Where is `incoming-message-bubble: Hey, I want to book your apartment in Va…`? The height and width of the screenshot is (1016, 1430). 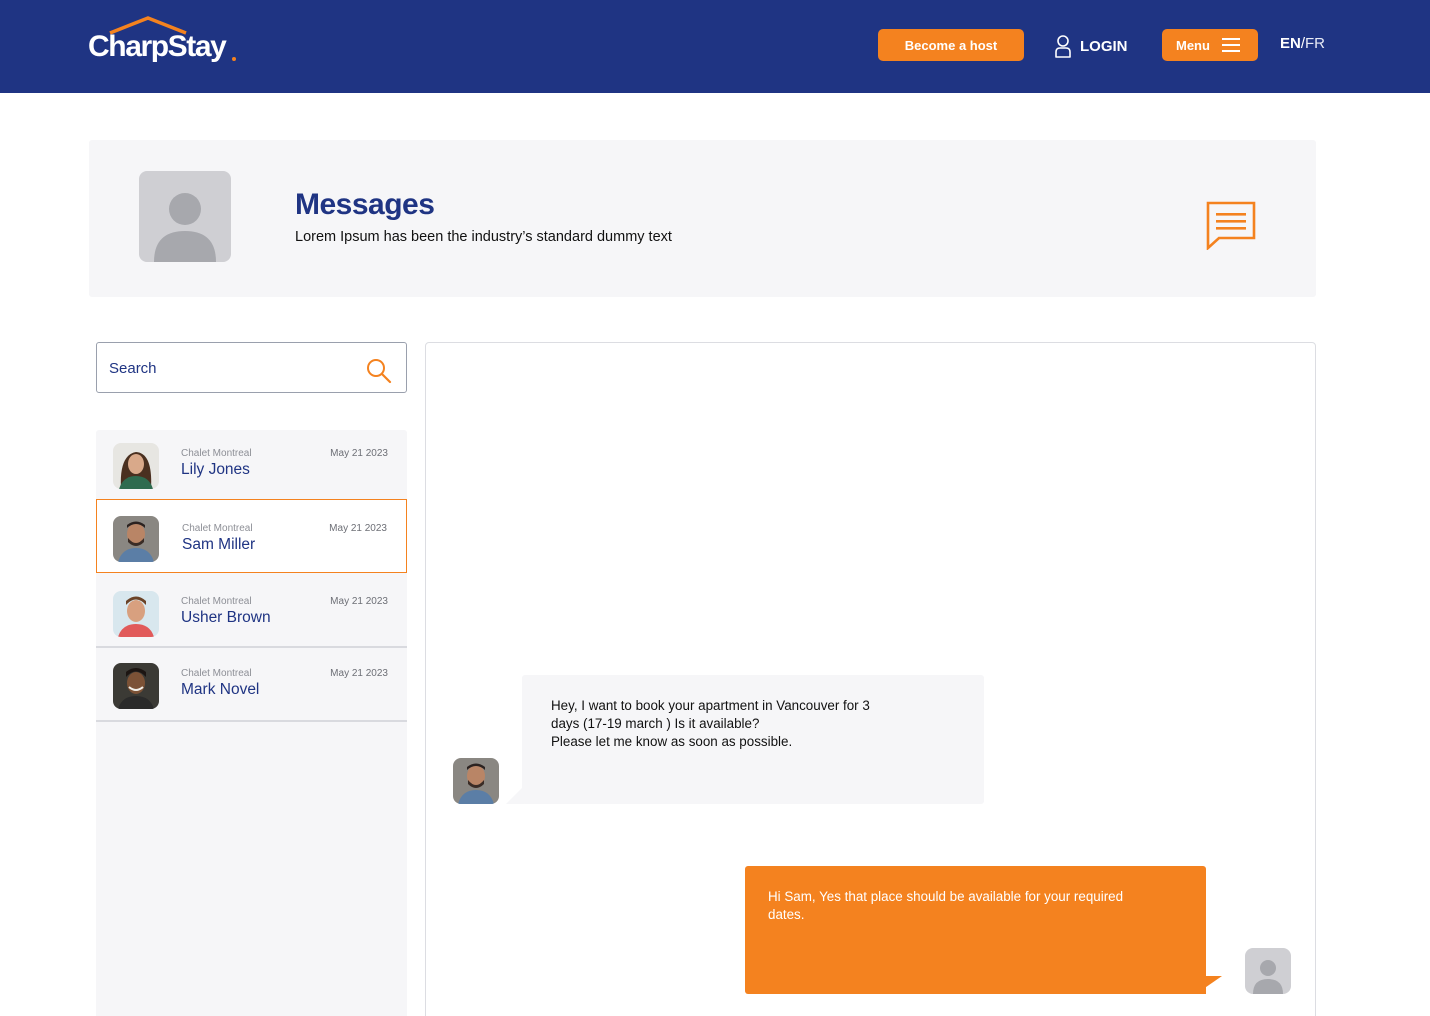
incoming-message-bubble: Hey, I want to book your apartment in Va… is located at coordinates (753, 739).